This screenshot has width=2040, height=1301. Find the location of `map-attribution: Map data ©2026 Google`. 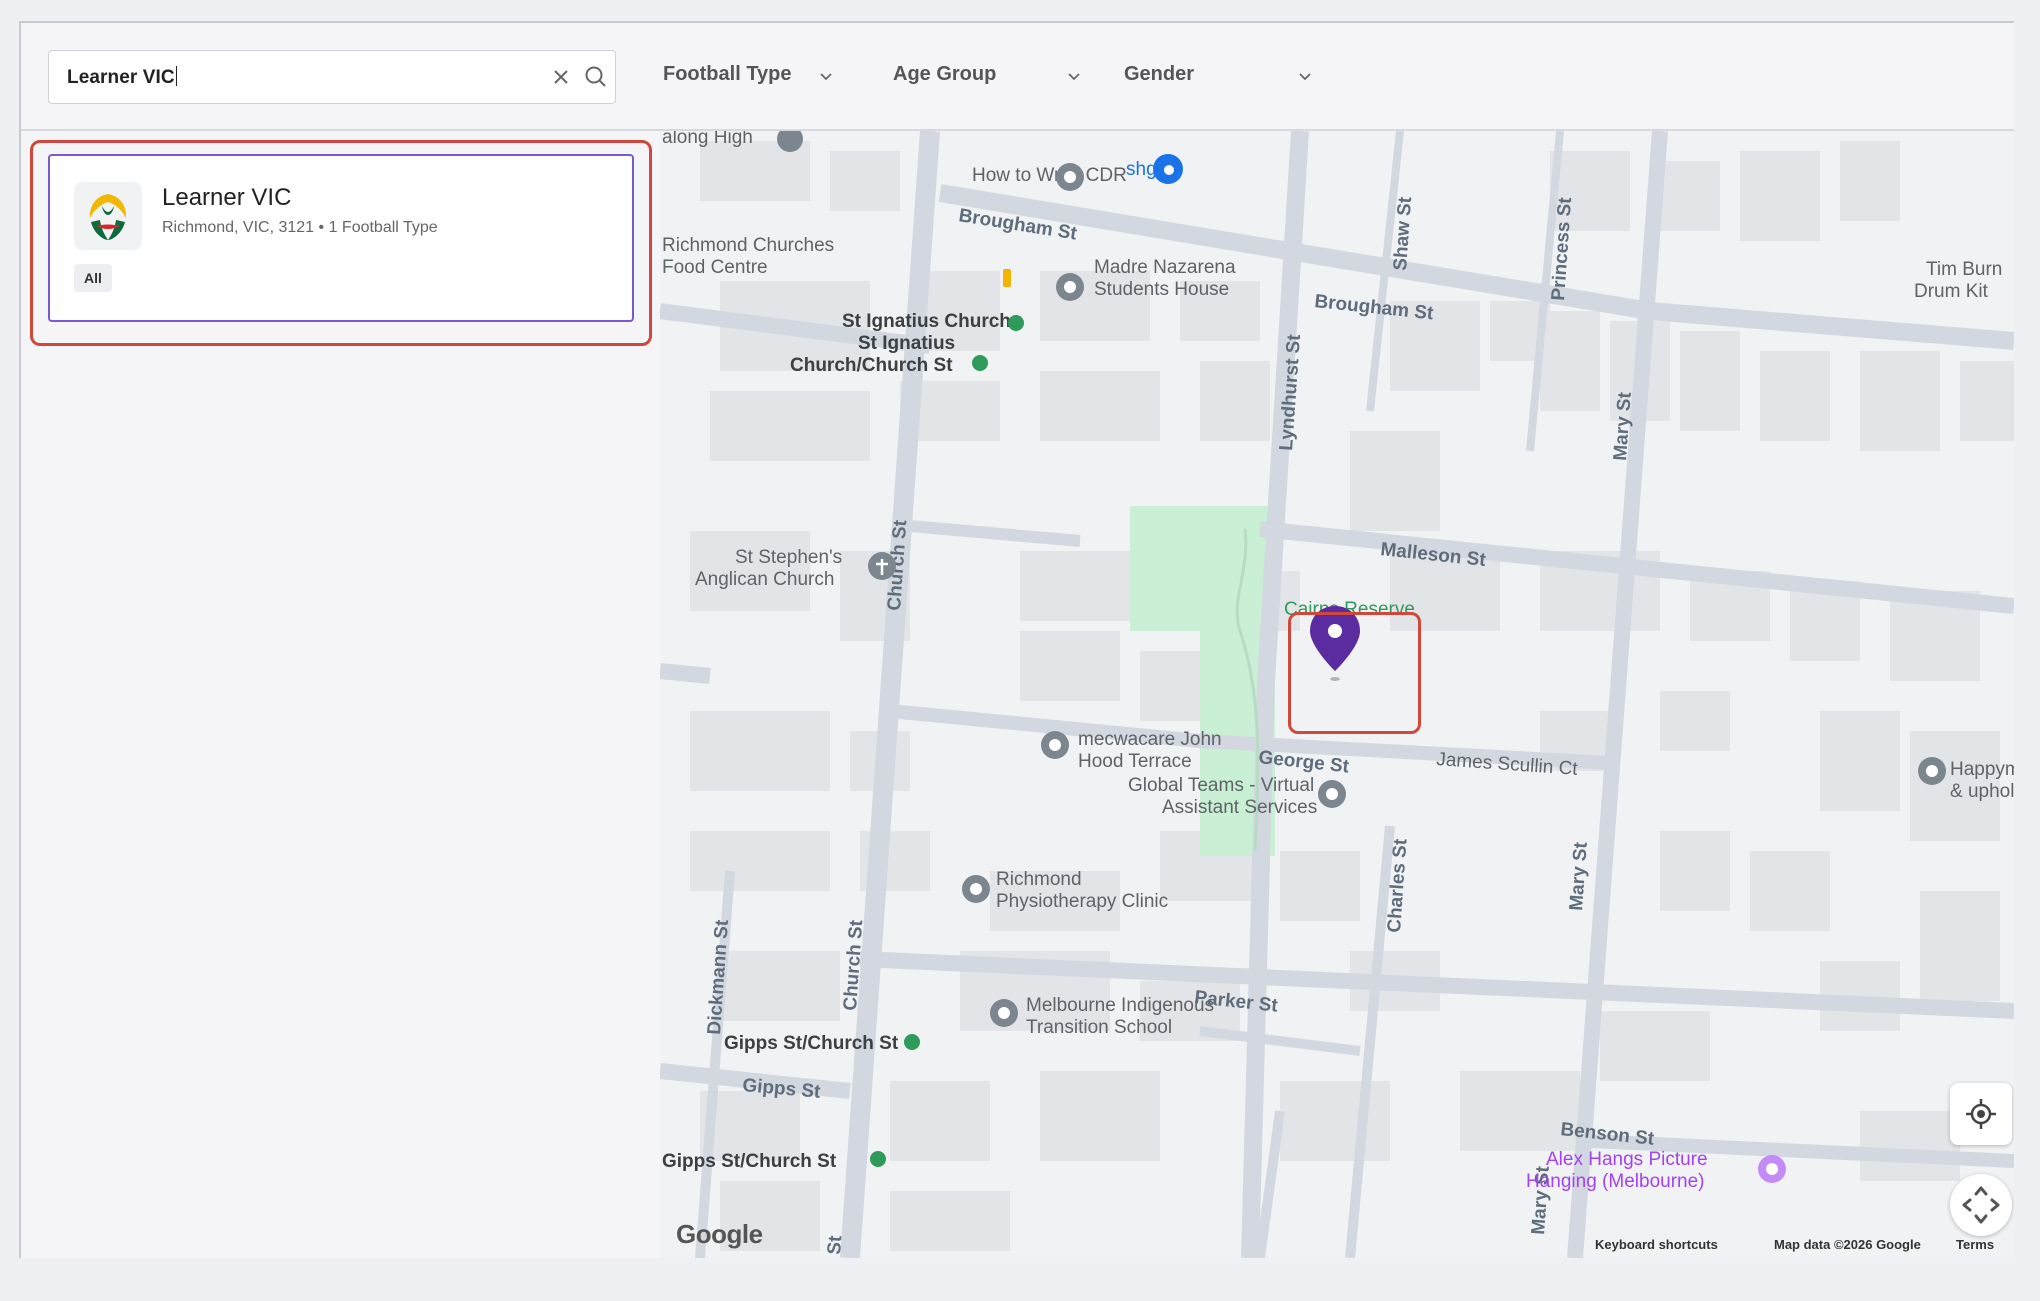

map-attribution: Map data ©2026 Google is located at coordinates (1847, 1244).